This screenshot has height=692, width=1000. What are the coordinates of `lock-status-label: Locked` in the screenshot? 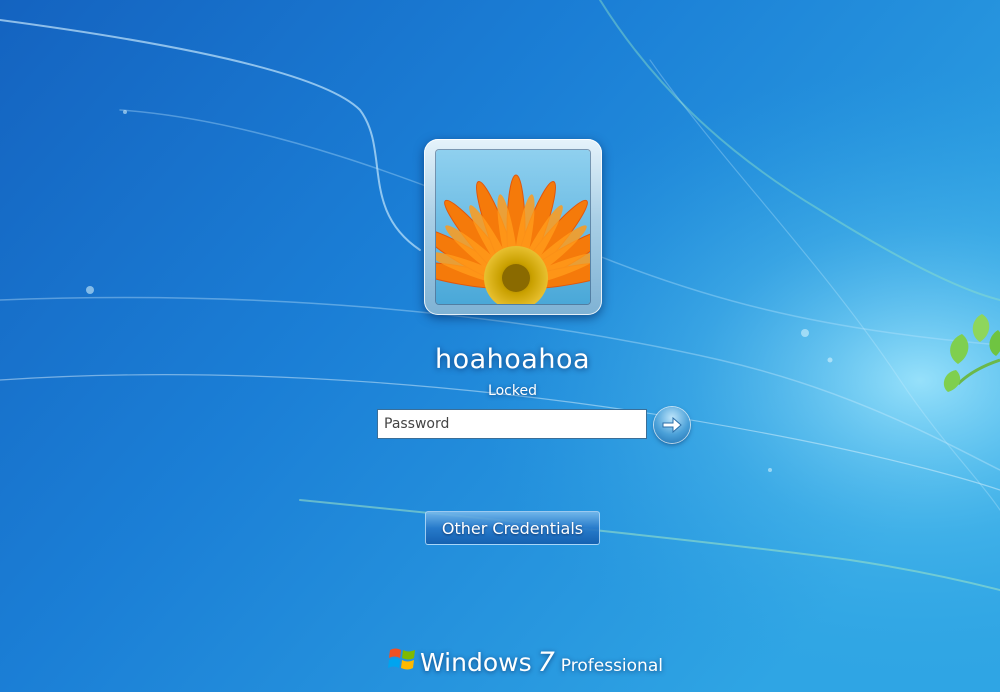 It's located at (512, 391).